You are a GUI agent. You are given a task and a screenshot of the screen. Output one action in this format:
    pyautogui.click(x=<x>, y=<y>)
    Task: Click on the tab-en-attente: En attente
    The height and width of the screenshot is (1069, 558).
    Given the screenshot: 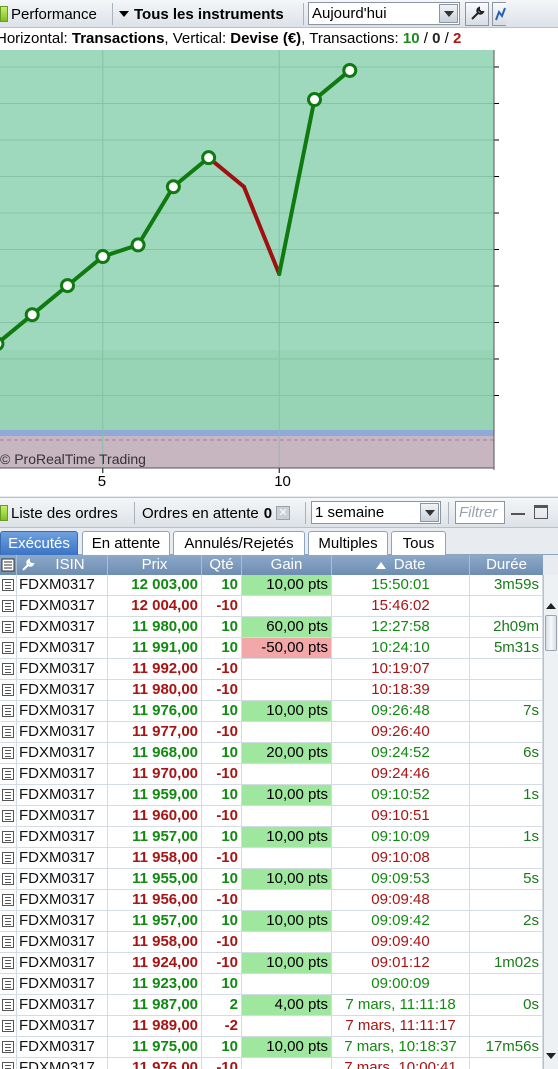 What is the action you would take?
    pyautogui.click(x=126, y=543)
    